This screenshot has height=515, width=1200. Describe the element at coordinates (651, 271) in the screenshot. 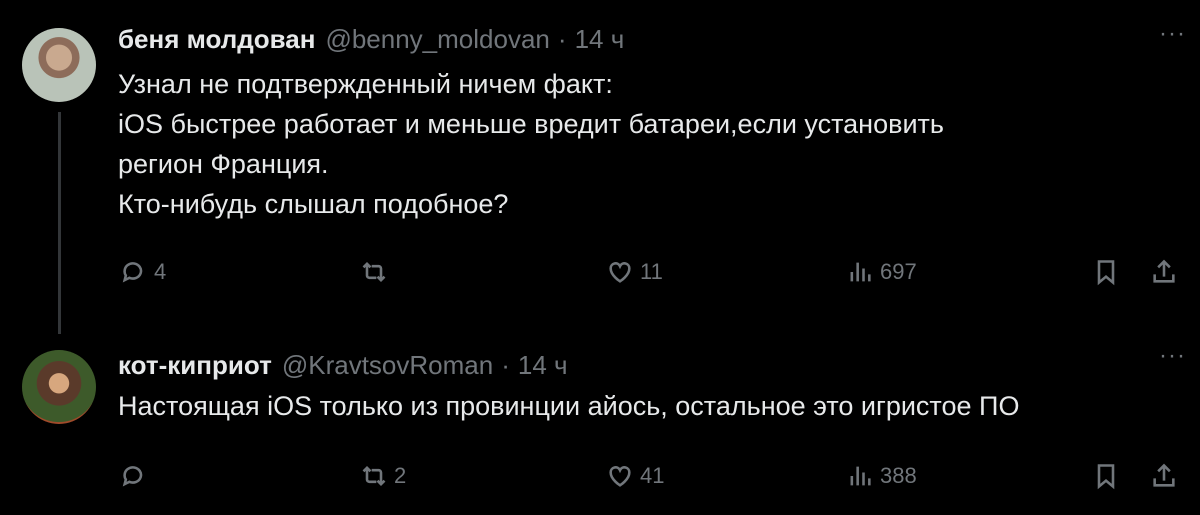

I see `like-count: 11` at that location.